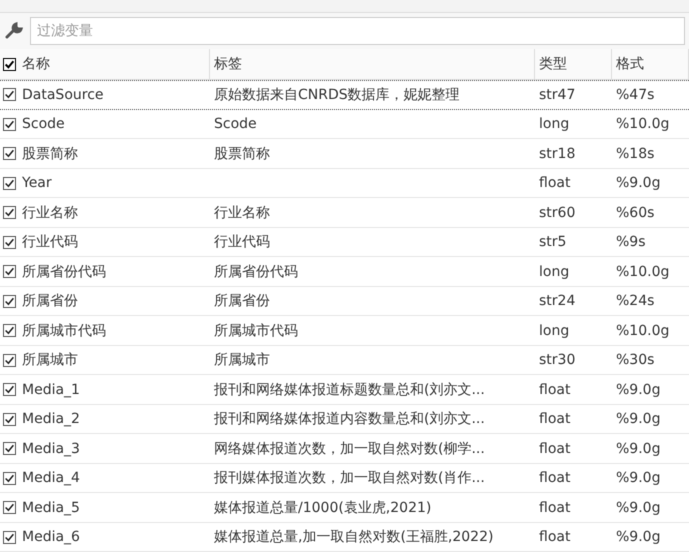 Image resolution: width=689 pixels, height=552 pixels. I want to click on variable-row: Media_3 网络媒体报道次数，加一取自然对数(柳学... float %9.0g, so click(344, 449).